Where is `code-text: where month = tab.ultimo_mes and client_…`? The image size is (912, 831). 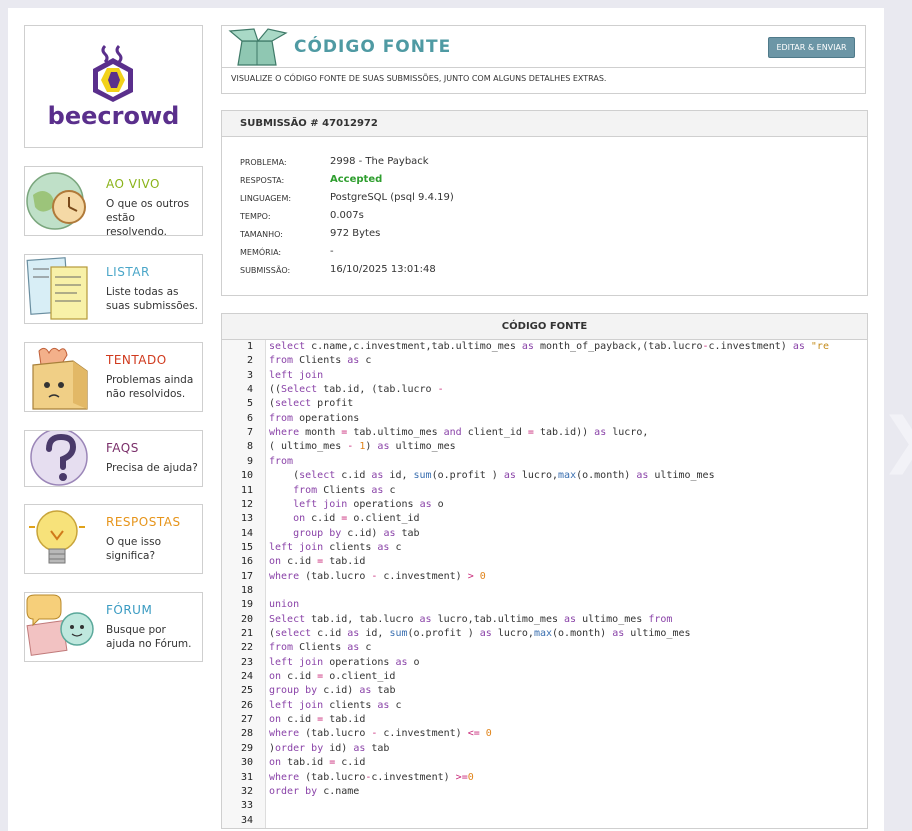
code-text: where month = tab.ultimo_mes and client_… is located at coordinates (459, 433).